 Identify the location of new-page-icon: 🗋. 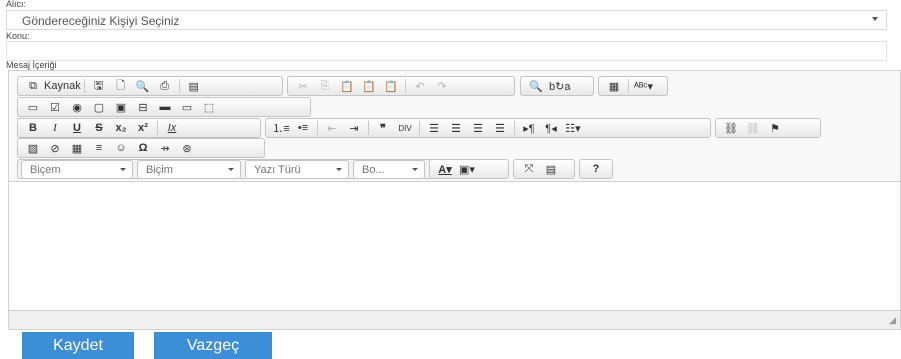
(121, 86).